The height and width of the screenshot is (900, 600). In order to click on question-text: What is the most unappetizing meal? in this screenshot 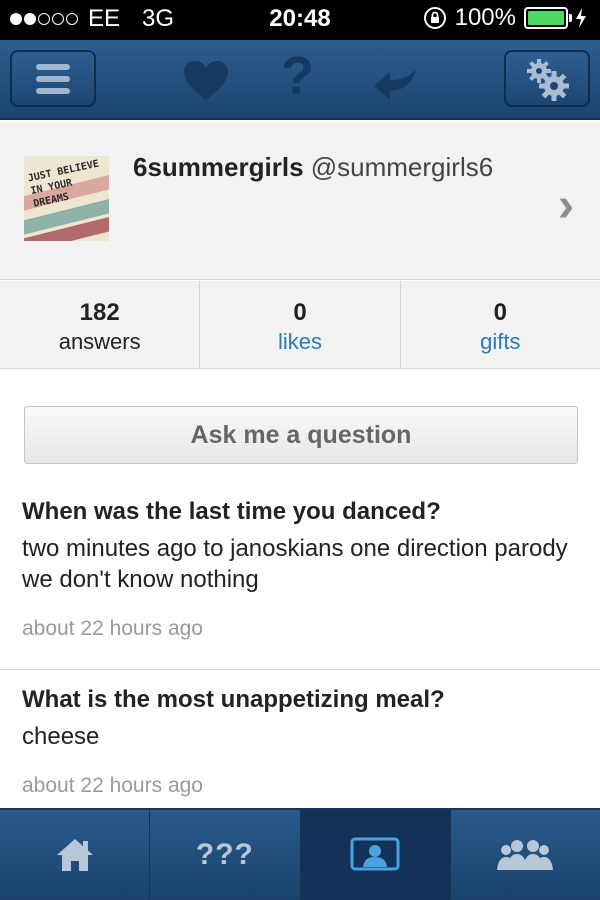, I will do `click(233, 699)`.